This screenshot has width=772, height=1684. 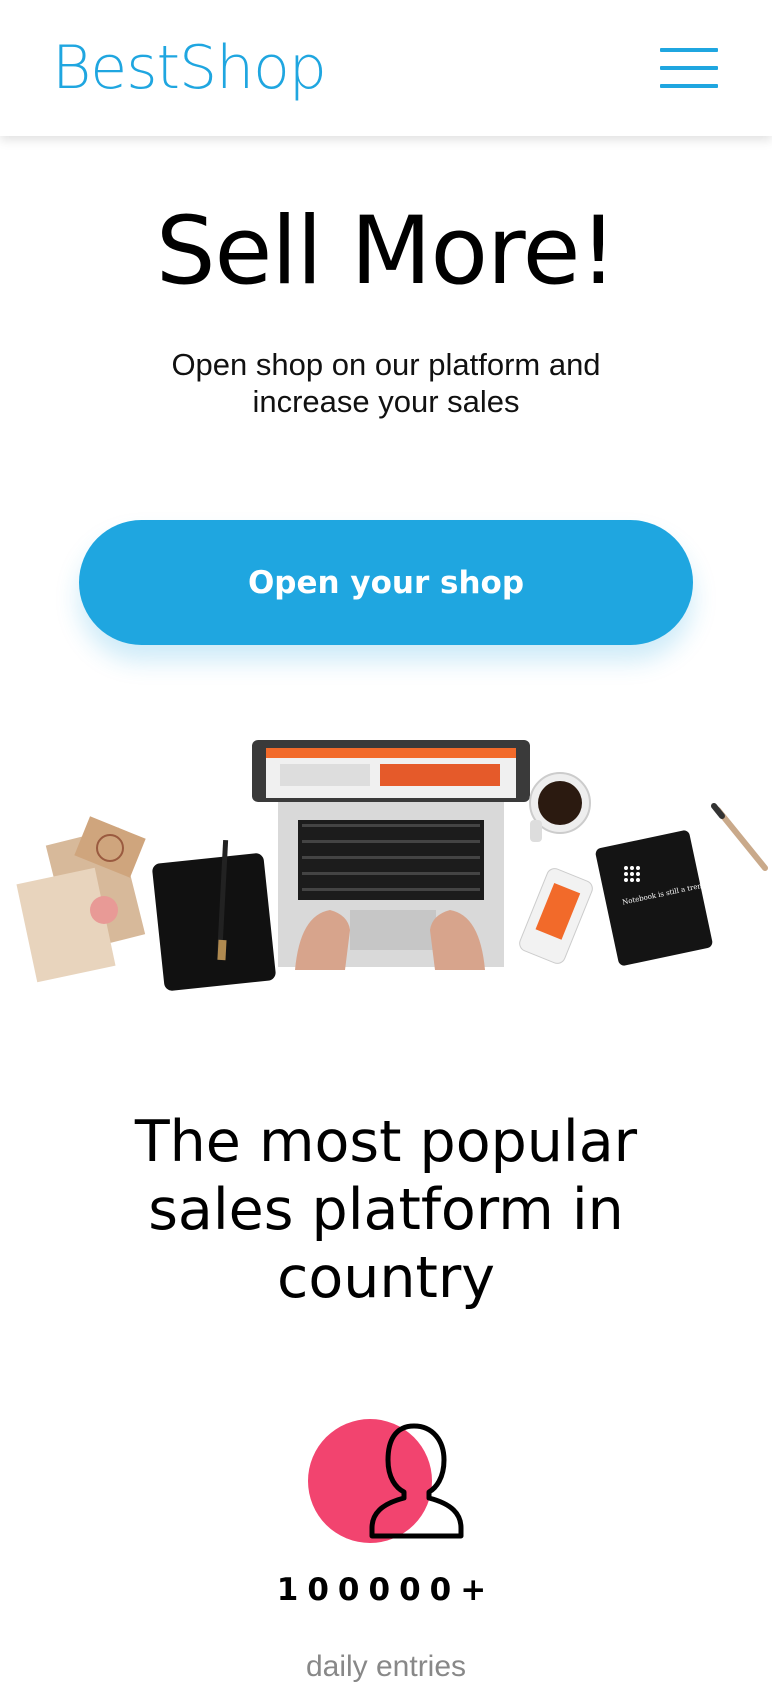 I want to click on logo: BestShop, so click(x=189, y=68).